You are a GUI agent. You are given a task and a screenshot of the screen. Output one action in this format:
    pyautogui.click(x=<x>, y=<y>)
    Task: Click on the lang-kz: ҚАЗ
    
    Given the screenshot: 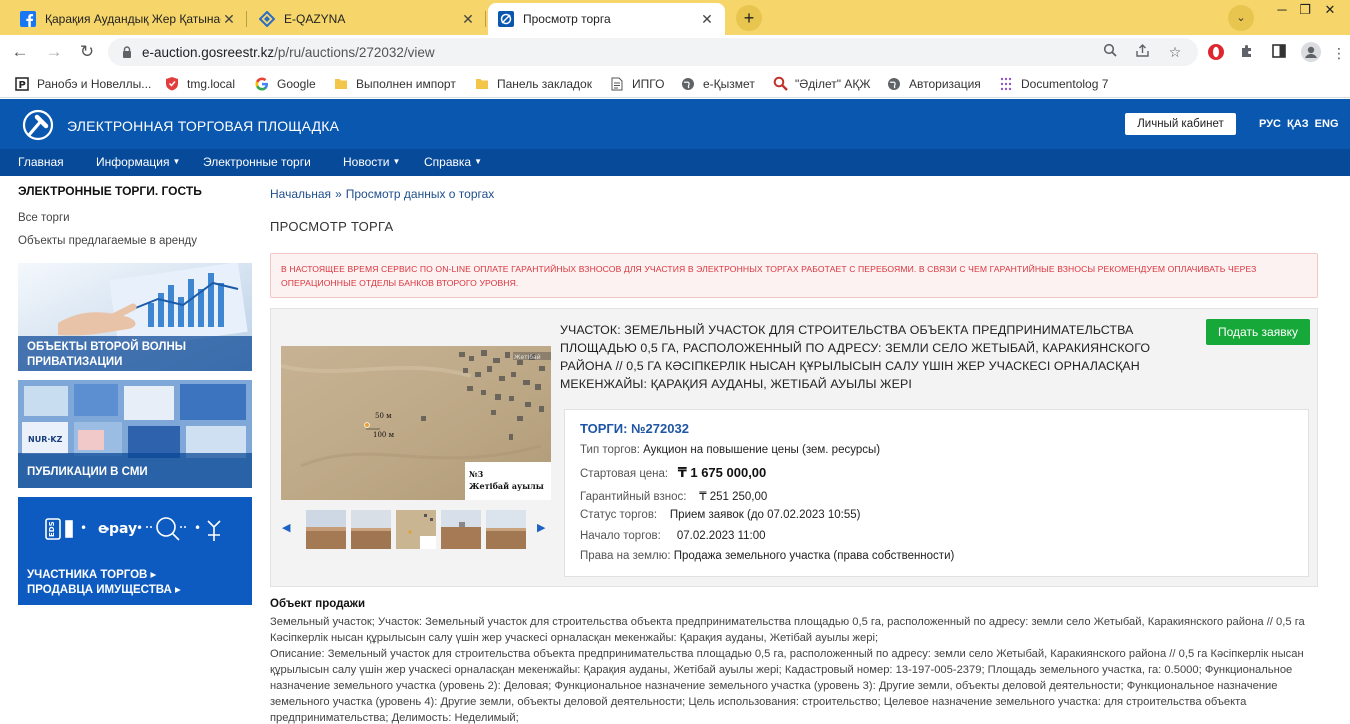 What is the action you would take?
    pyautogui.click(x=1298, y=124)
    